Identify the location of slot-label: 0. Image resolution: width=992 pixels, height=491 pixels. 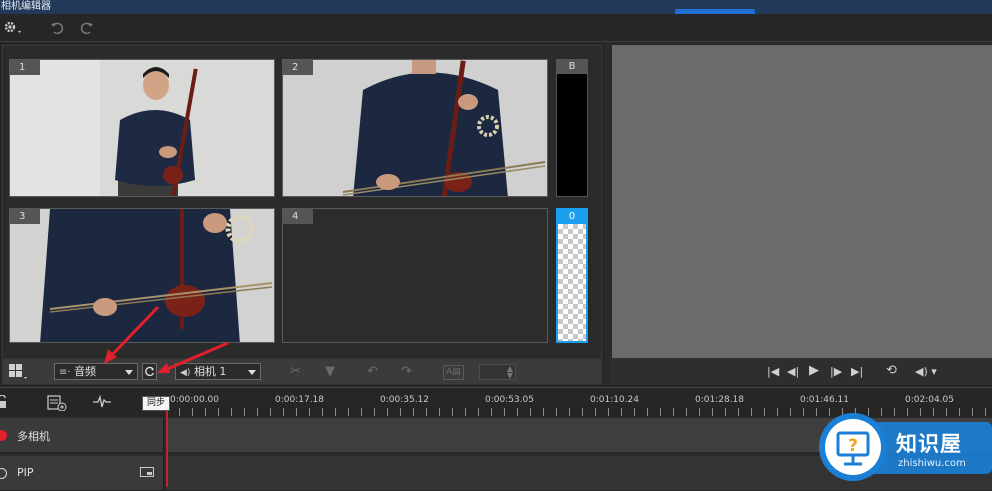
(572, 217).